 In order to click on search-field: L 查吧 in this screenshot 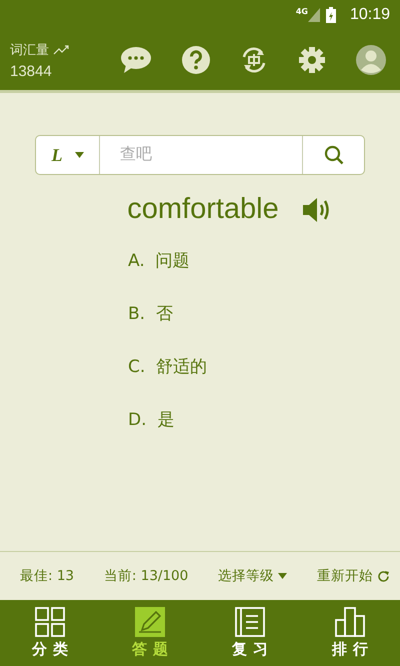, I will do `click(200, 155)`.